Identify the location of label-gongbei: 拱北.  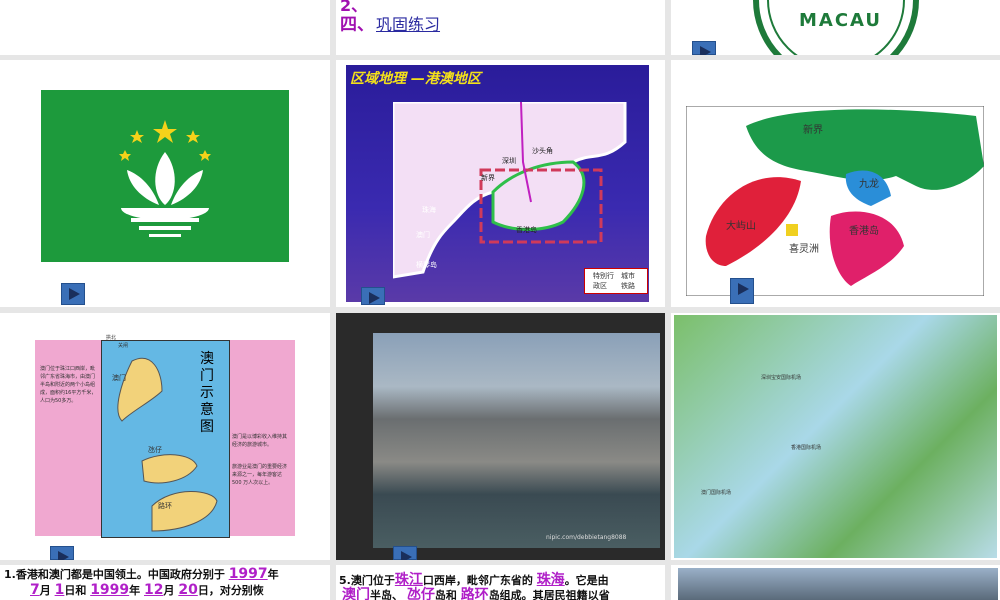
(111, 338).